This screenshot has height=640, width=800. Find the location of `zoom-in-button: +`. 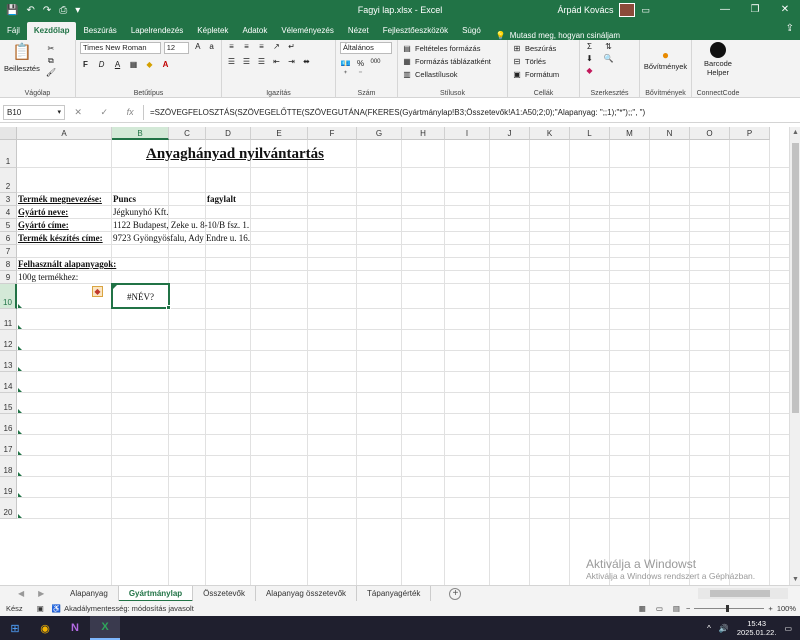

zoom-in-button: + is located at coordinates (770, 608).